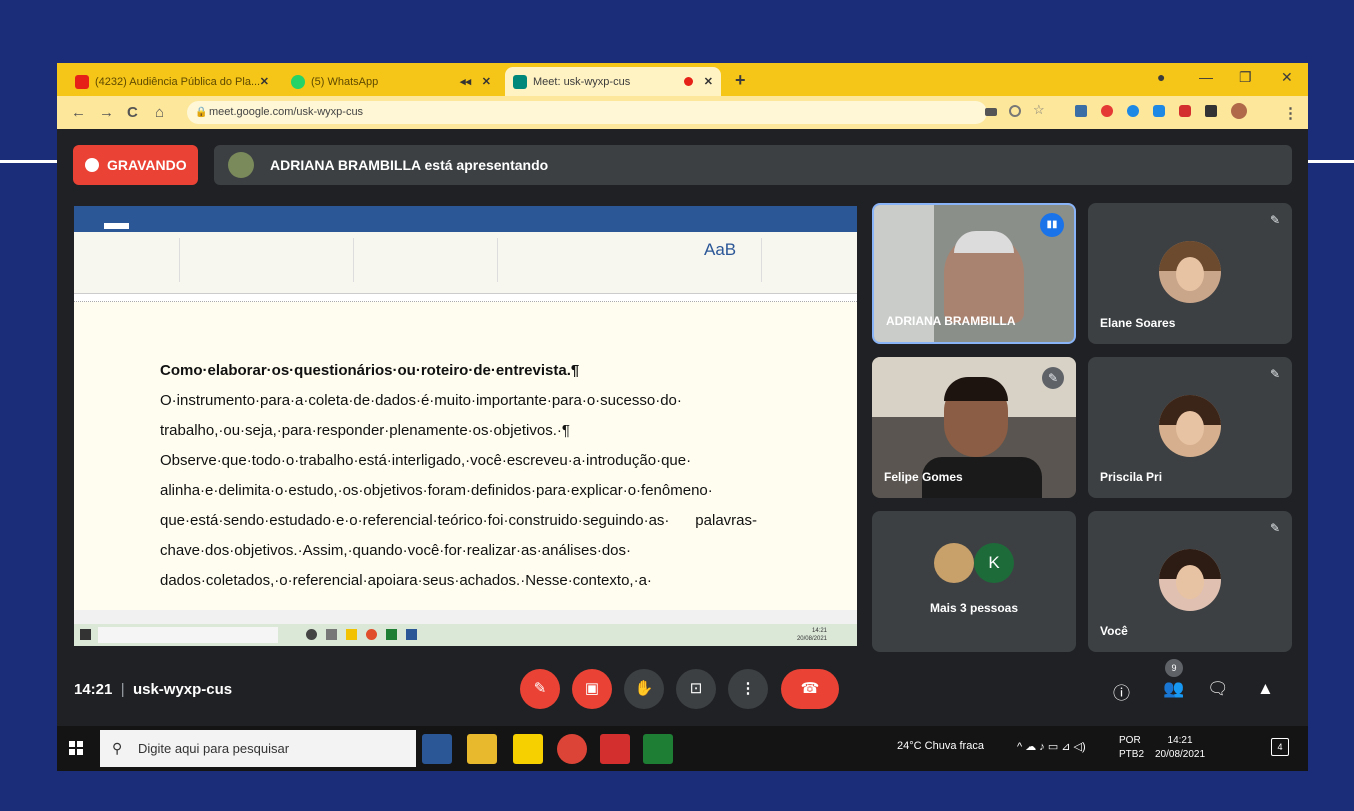  What do you see at coordinates (923, 477) in the screenshot?
I see `participant-name: Felipe Gomes` at bounding box center [923, 477].